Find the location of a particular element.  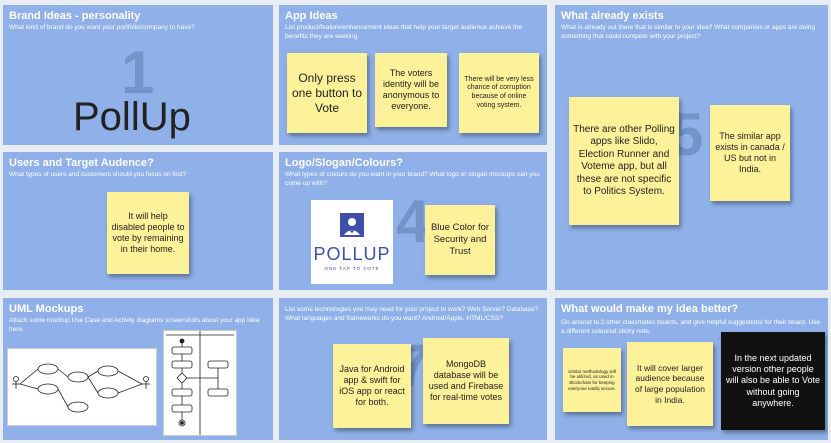

sticky-note: Only press one button to Vote is located at coordinates (327, 93).